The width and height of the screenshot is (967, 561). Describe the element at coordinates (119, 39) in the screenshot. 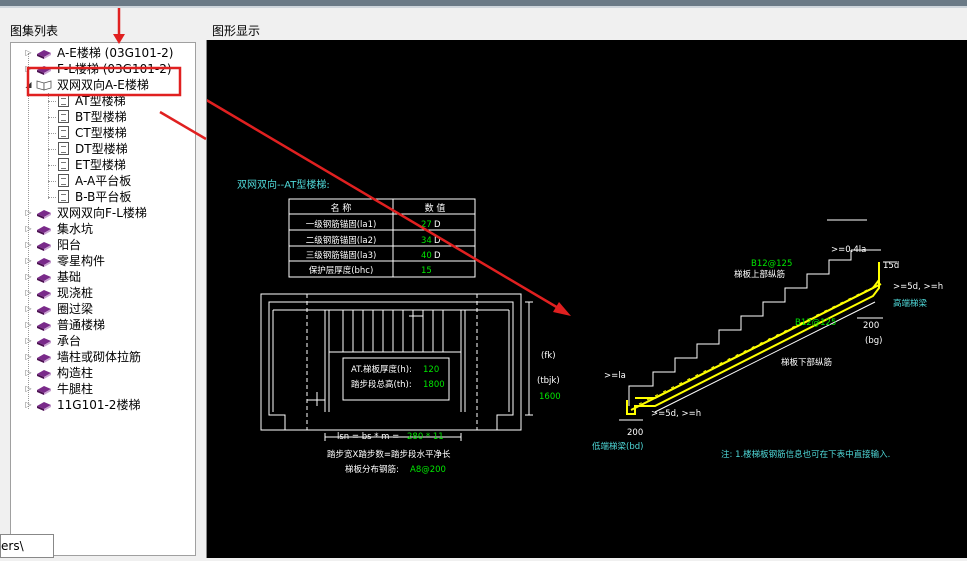

I see `annotation-down-arrowhead` at that location.